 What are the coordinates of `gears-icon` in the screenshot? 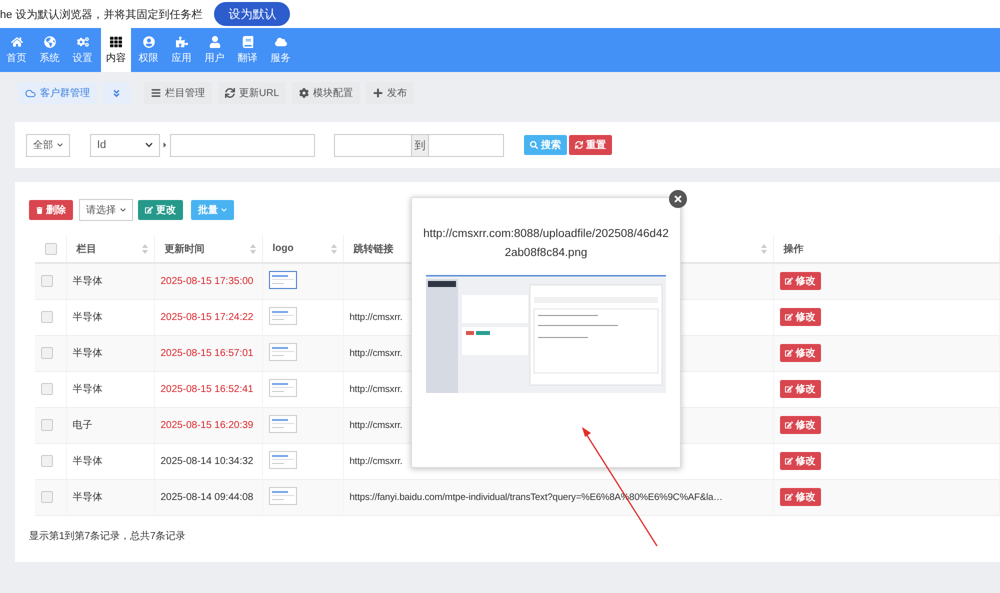 It's located at (82, 42).